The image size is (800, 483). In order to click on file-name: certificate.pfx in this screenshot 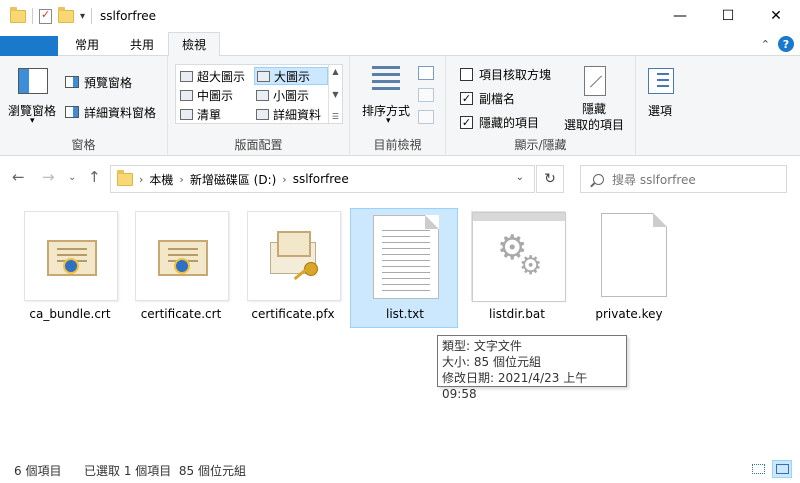, I will do `click(293, 314)`.